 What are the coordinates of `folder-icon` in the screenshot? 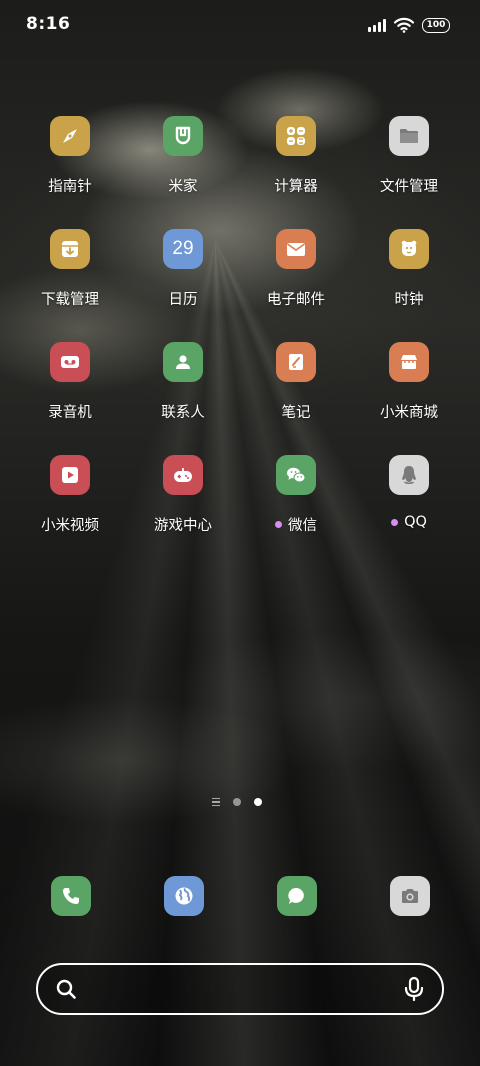 It's located at (409, 136).